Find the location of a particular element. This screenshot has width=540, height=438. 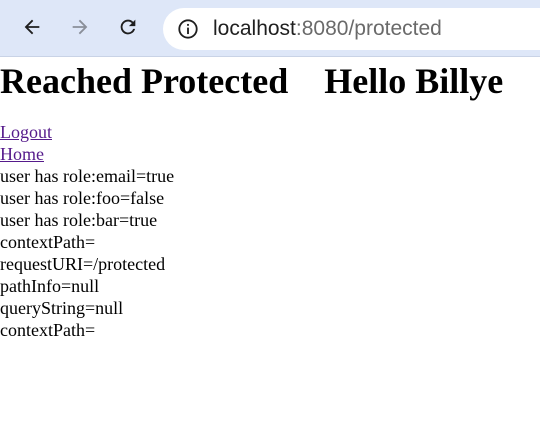

info-icon is located at coordinates (188, 29).